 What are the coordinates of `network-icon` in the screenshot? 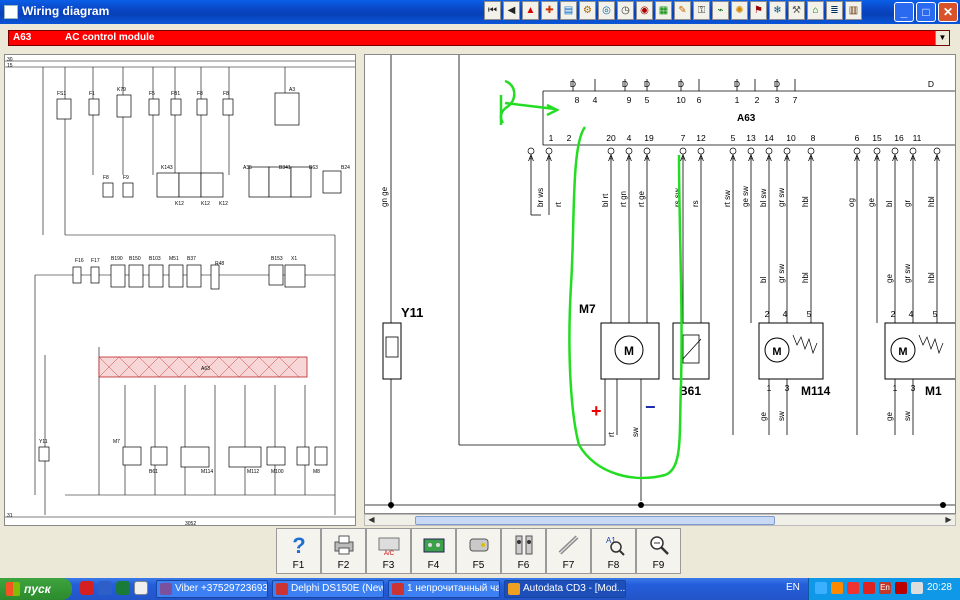 It's located at (821, 588).